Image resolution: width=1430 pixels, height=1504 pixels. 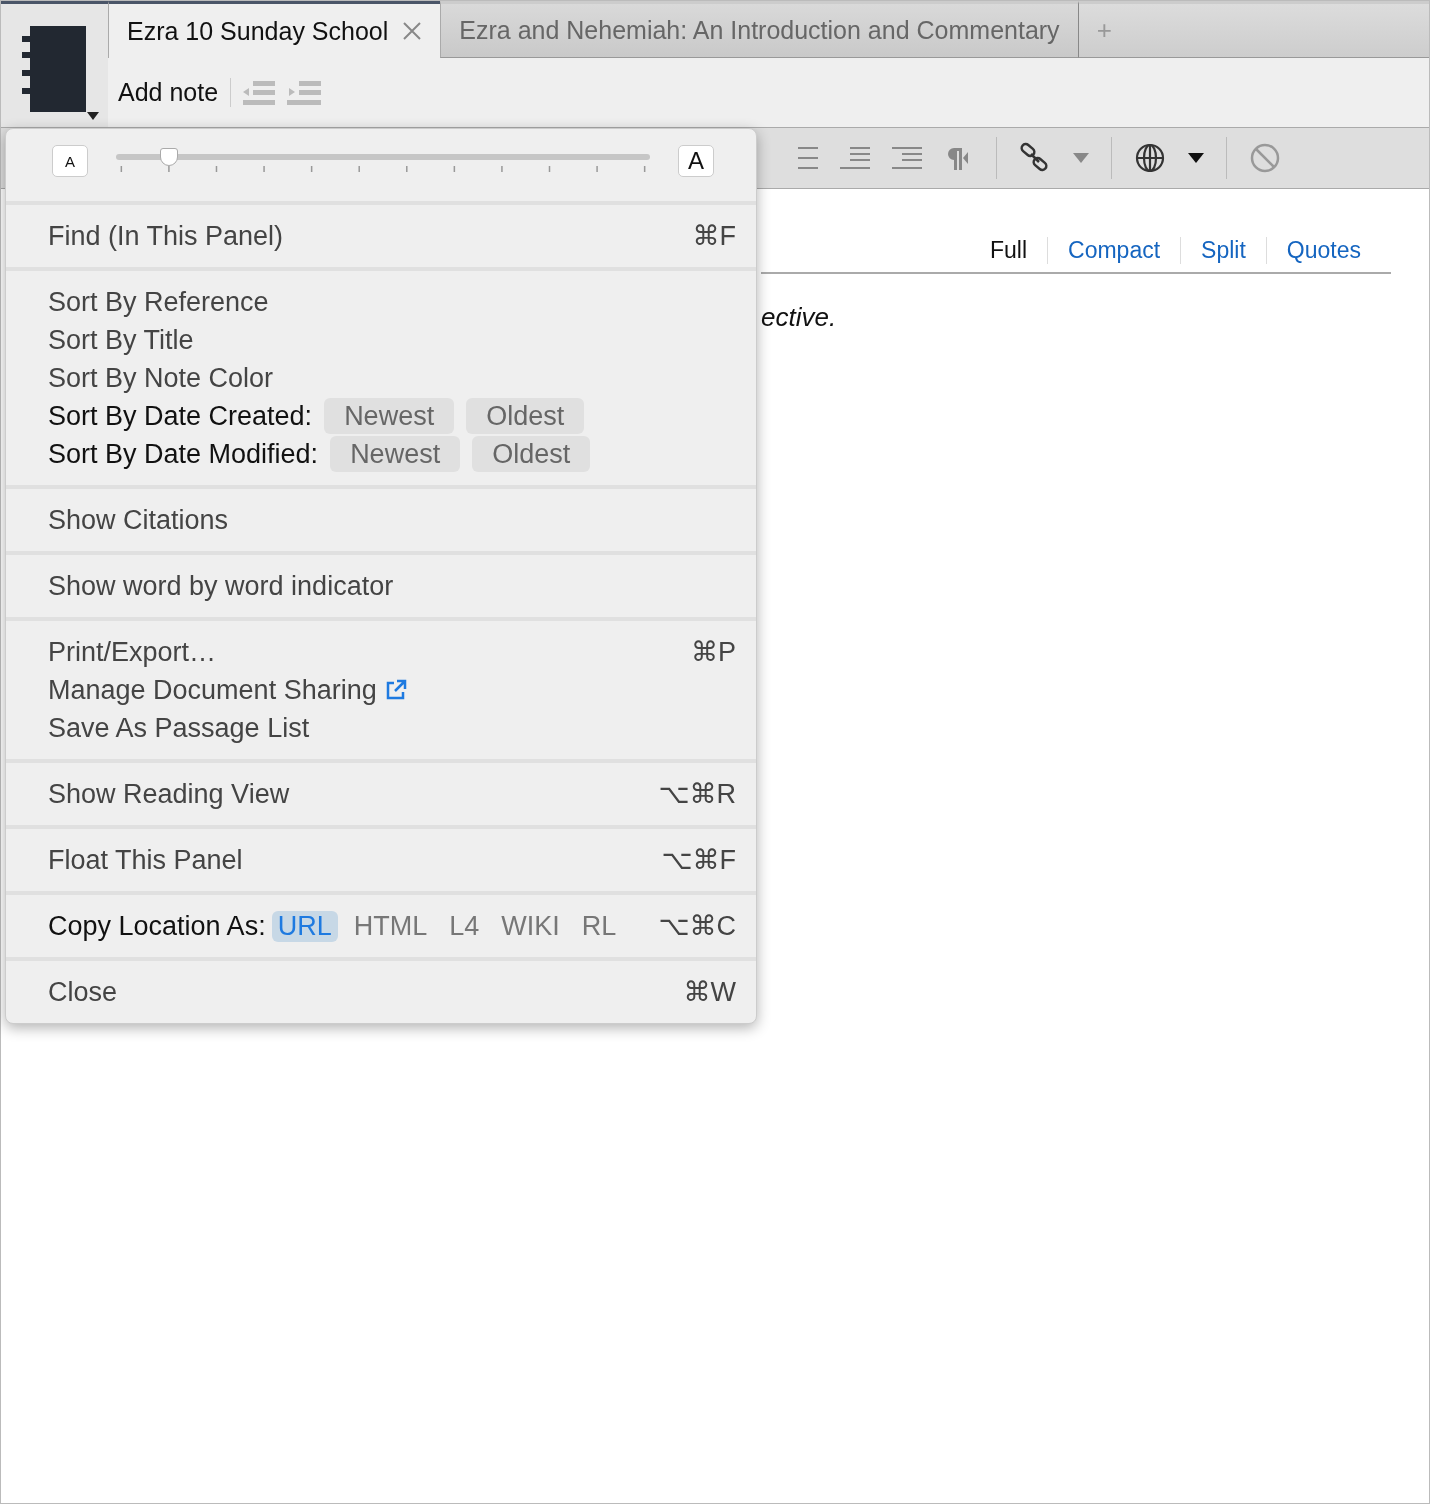 I want to click on menu-item: Manage Document Sharing, so click(x=381, y=690).